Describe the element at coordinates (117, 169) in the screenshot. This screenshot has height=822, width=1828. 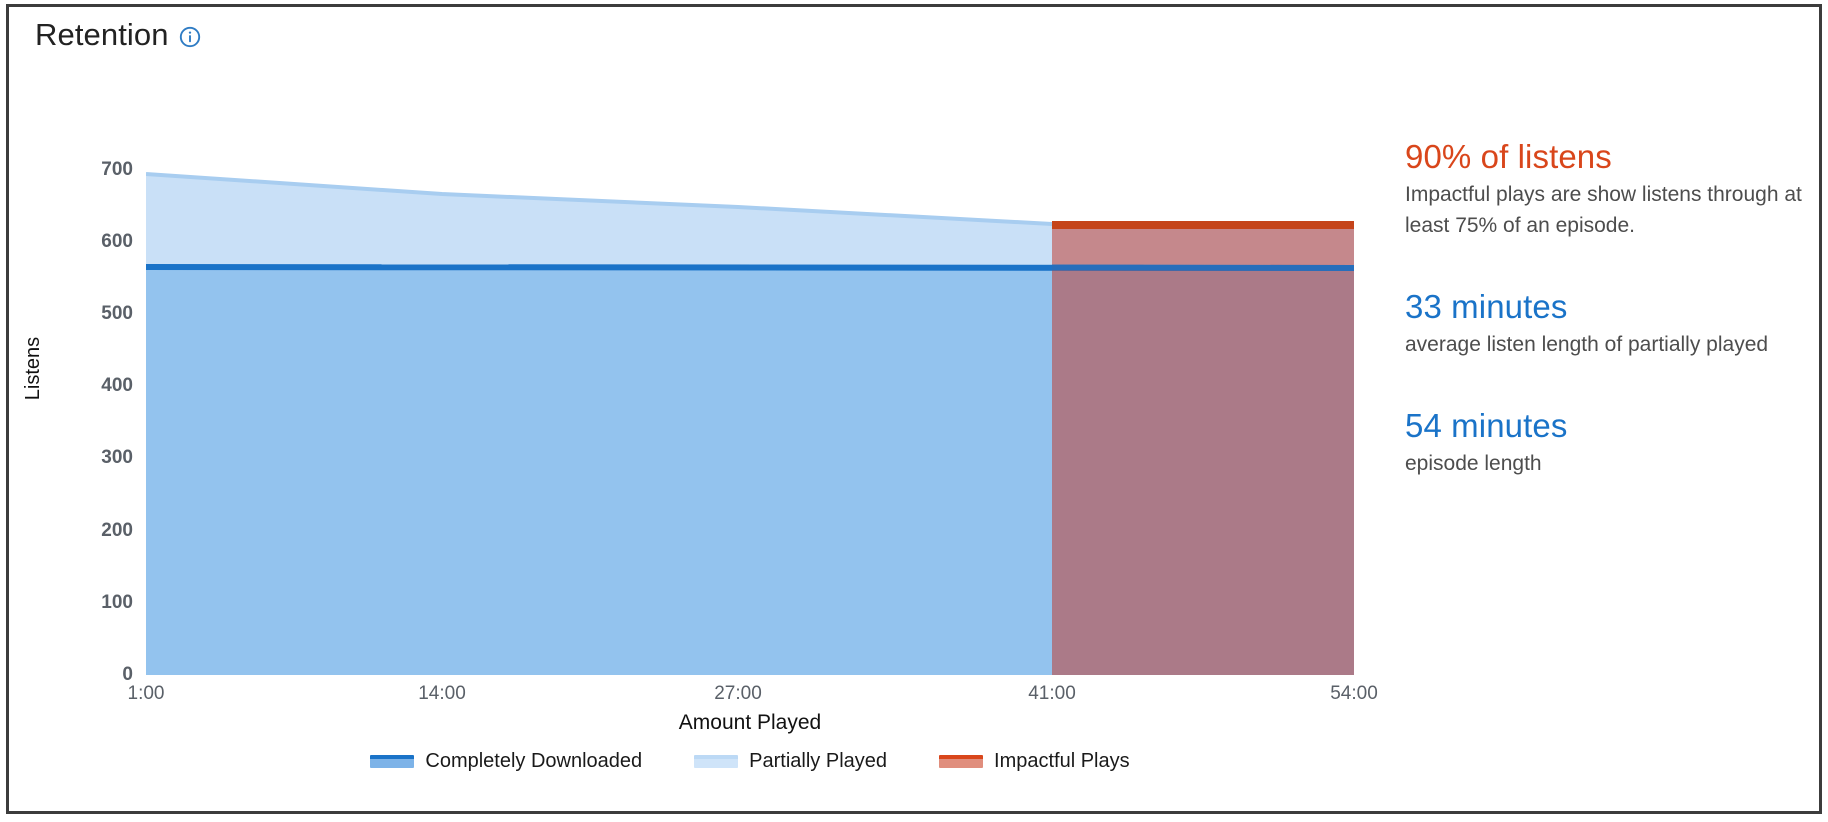
I see `y-tick: 700` at that location.